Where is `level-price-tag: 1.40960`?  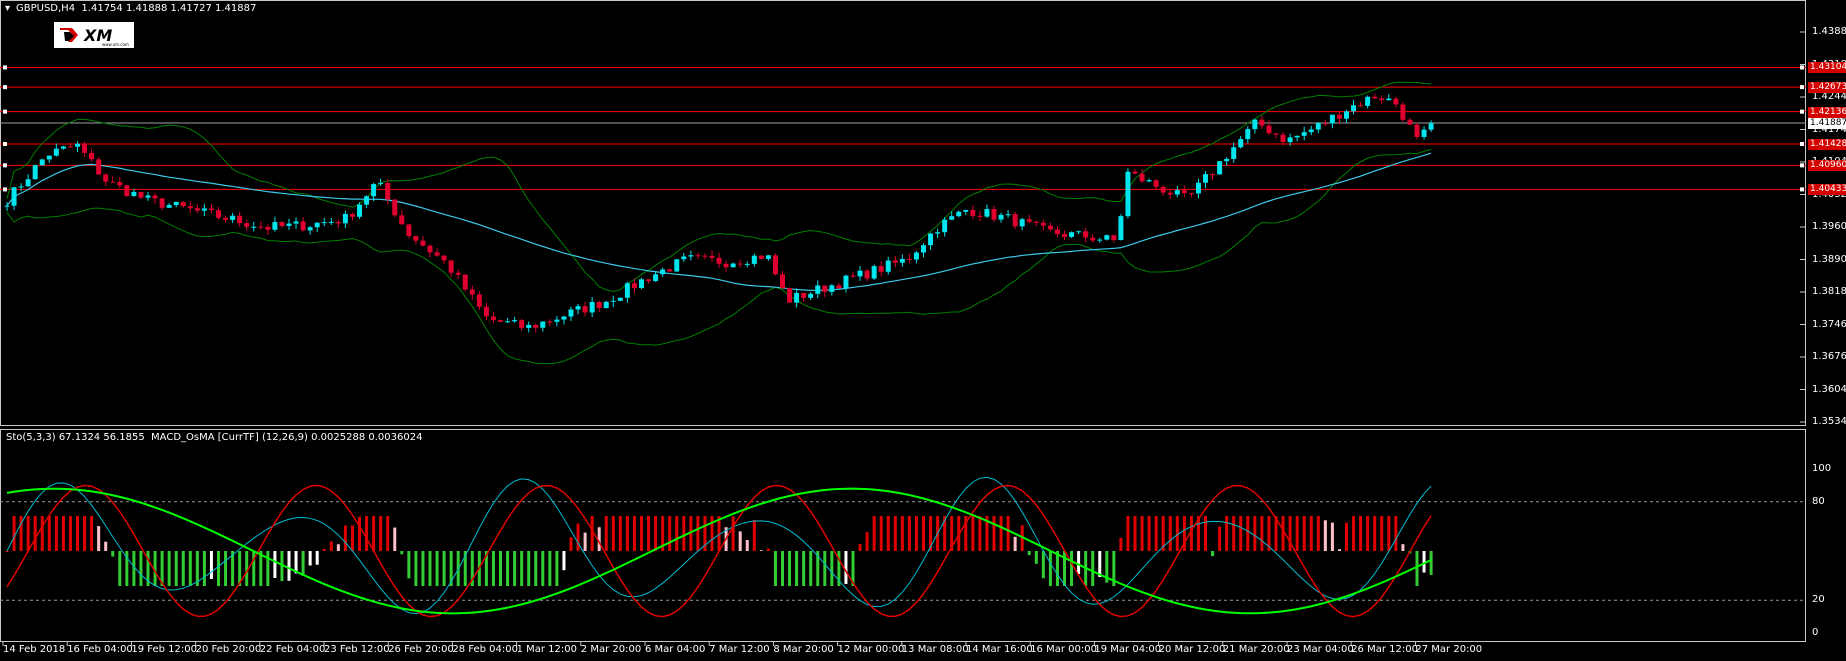
level-price-tag: 1.40960 is located at coordinates (1827, 166).